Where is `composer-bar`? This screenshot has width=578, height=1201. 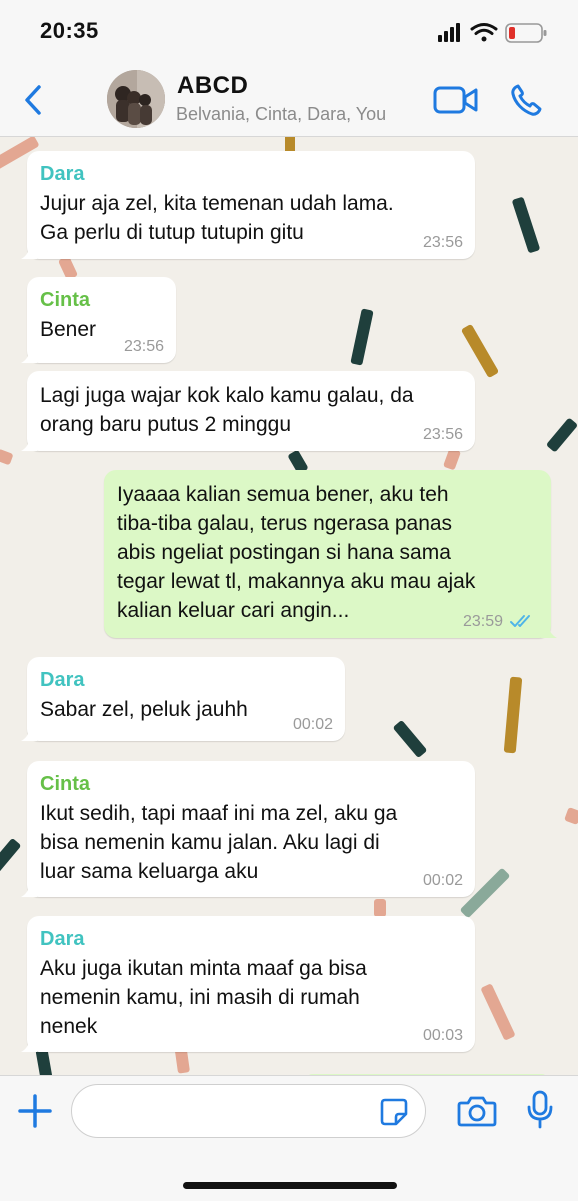
composer-bar is located at coordinates (289, 1138).